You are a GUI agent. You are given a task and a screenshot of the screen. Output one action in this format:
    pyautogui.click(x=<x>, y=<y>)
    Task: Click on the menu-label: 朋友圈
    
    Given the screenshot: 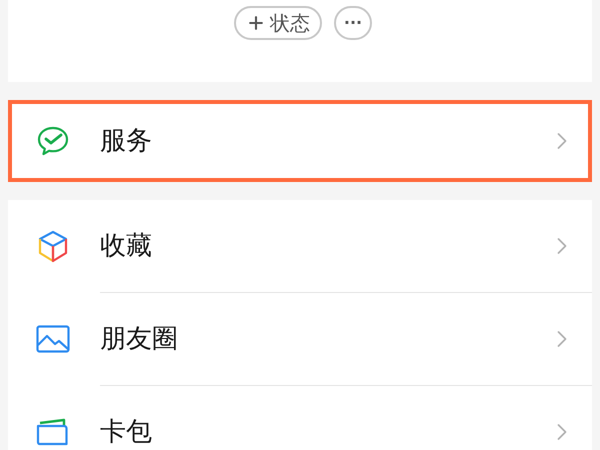 What is the action you would take?
    pyautogui.click(x=139, y=339)
    